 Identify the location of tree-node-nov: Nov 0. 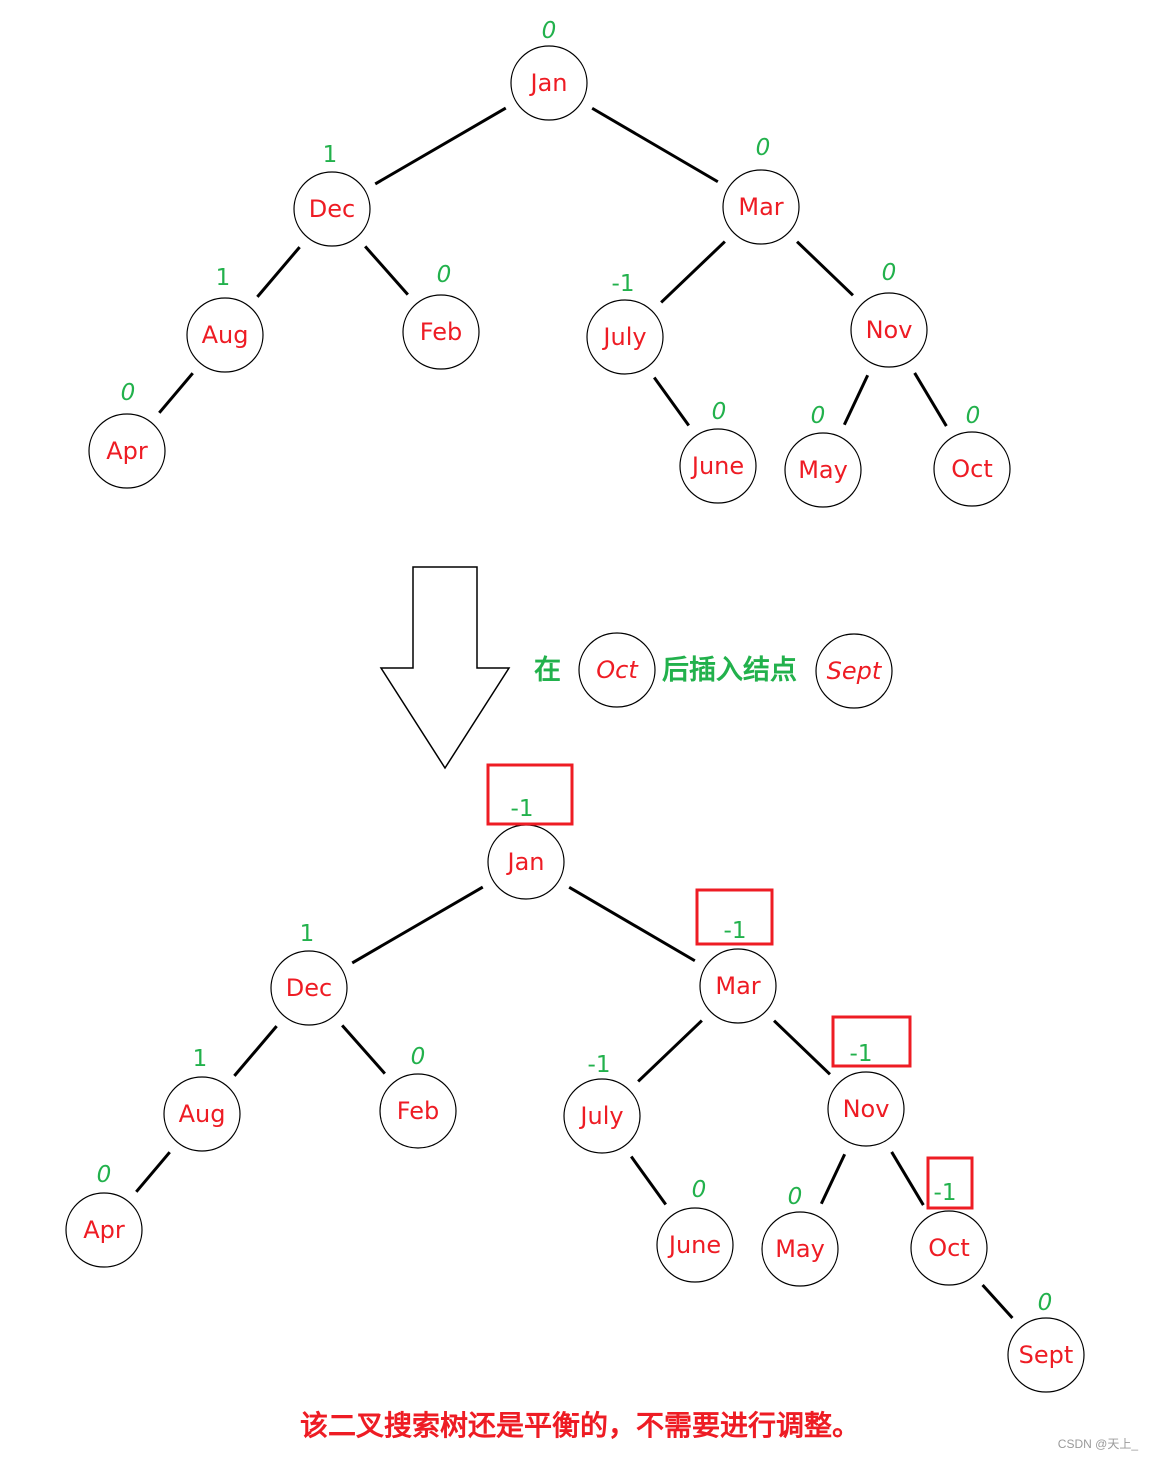
(889, 314).